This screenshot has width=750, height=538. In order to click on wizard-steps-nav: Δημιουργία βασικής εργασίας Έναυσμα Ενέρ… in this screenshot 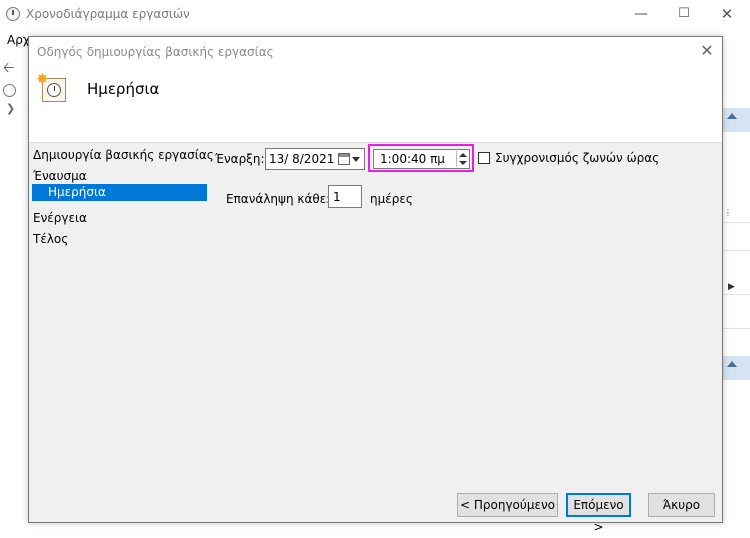, I will do `click(121, 243)`.